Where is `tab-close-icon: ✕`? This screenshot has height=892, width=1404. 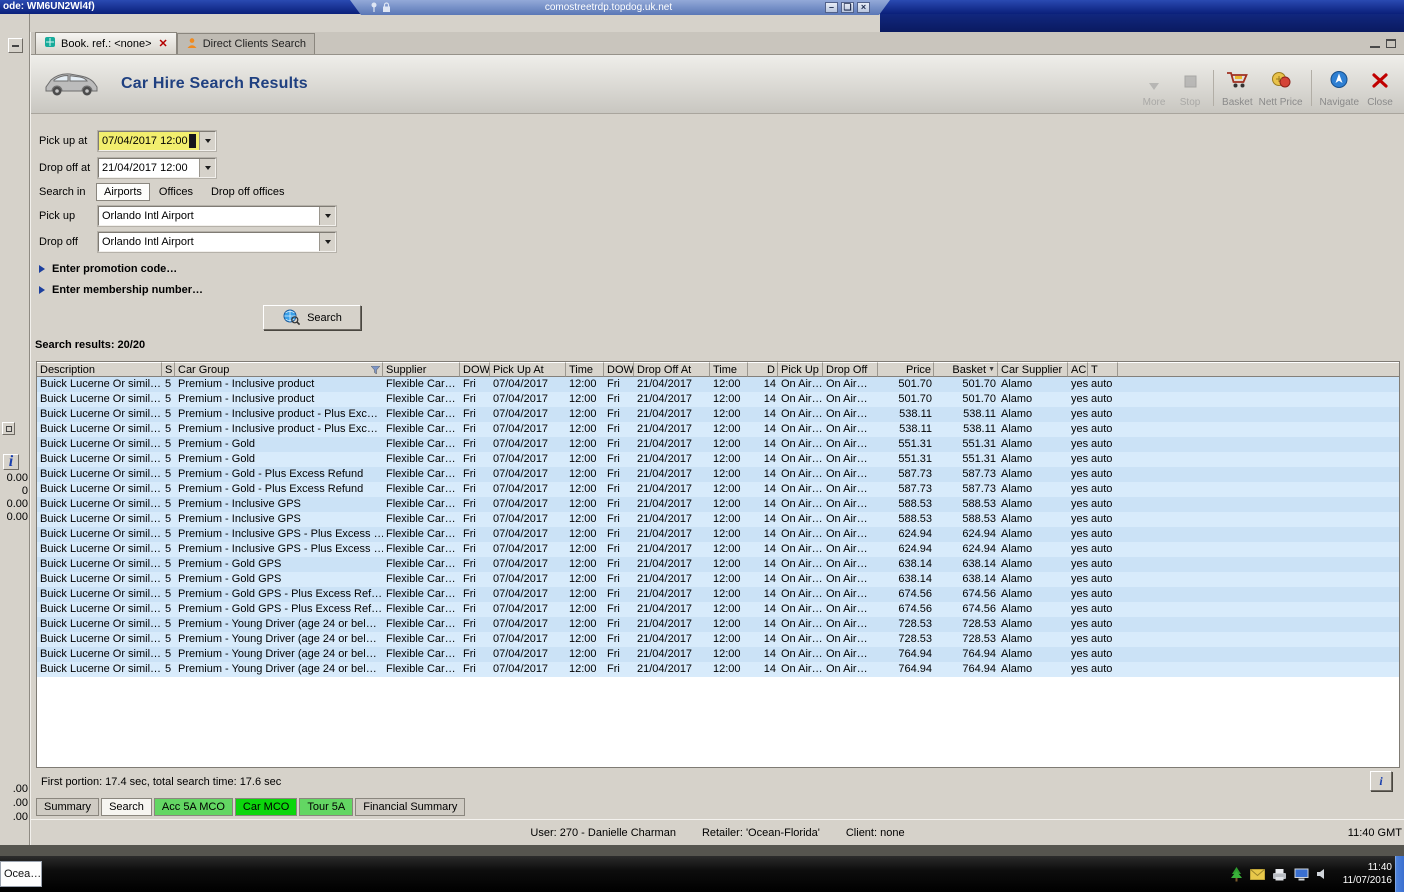 tab-close-icon: ✕ is located at coordinates (163, 43).